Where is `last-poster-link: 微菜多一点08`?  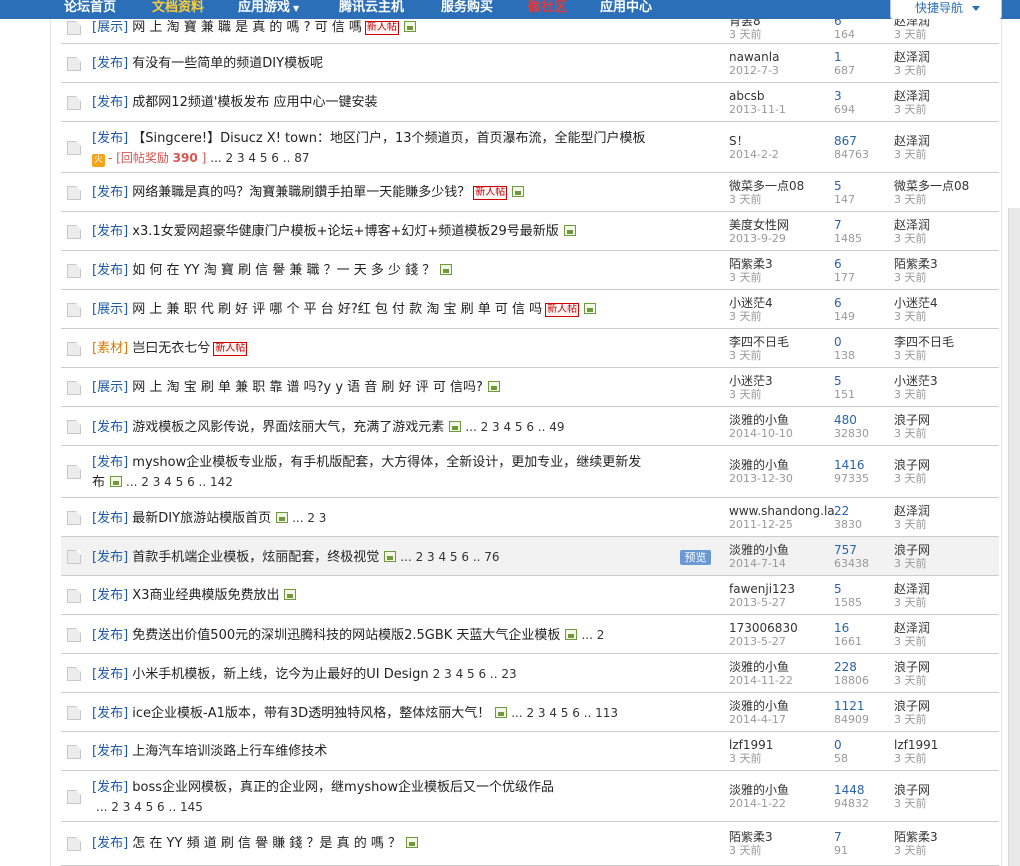
last-poster-link: 微菜多一点08 is located at coordinates (931, 186).